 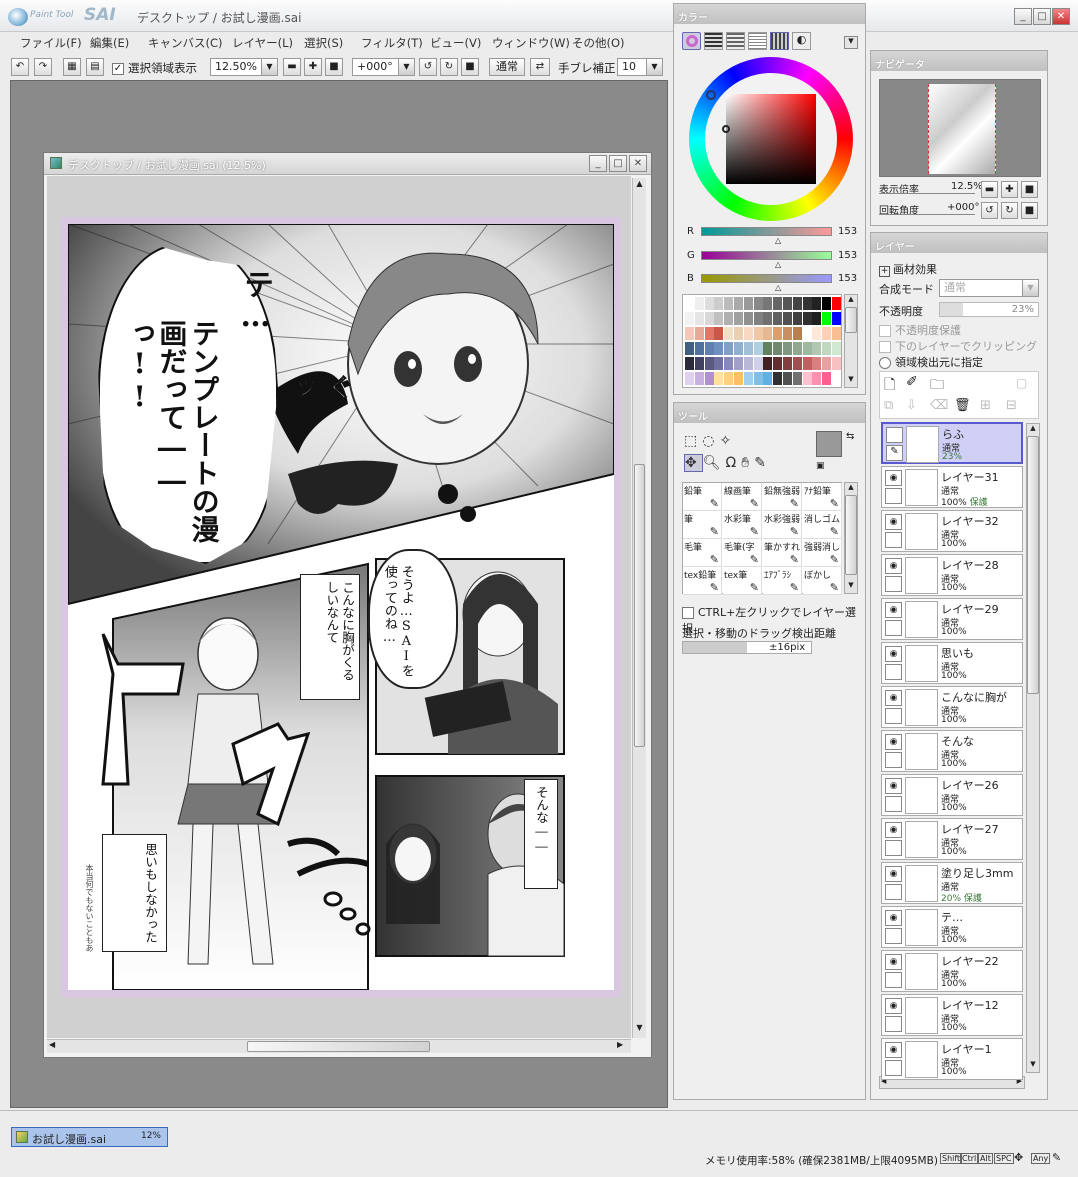 What do you see at coordinates (939, 405) in the screenshot?
I see `clear-layer-icon: ⌫` at bounding box center [939, 405].